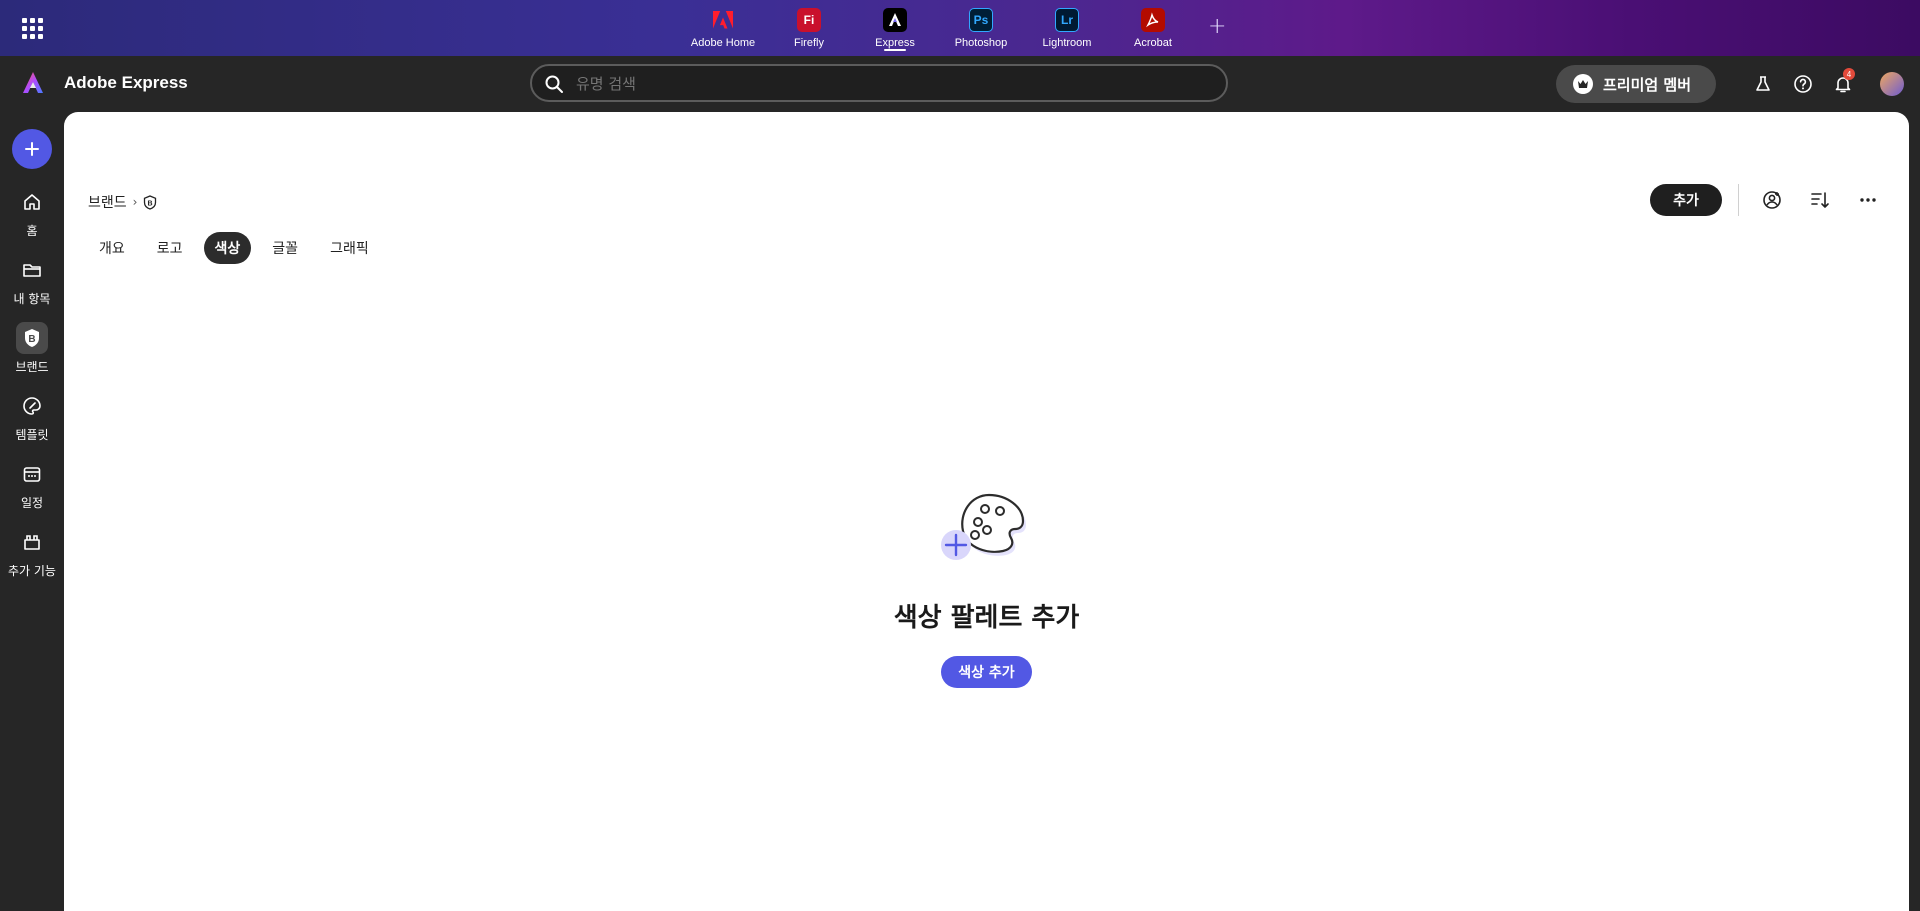 The width and height of the screenshot is (1920, 911). What do you see at coordinates (981, 43) in the screenshot?
I see `app-label: Photoshop` at bounding box center [981, 43].